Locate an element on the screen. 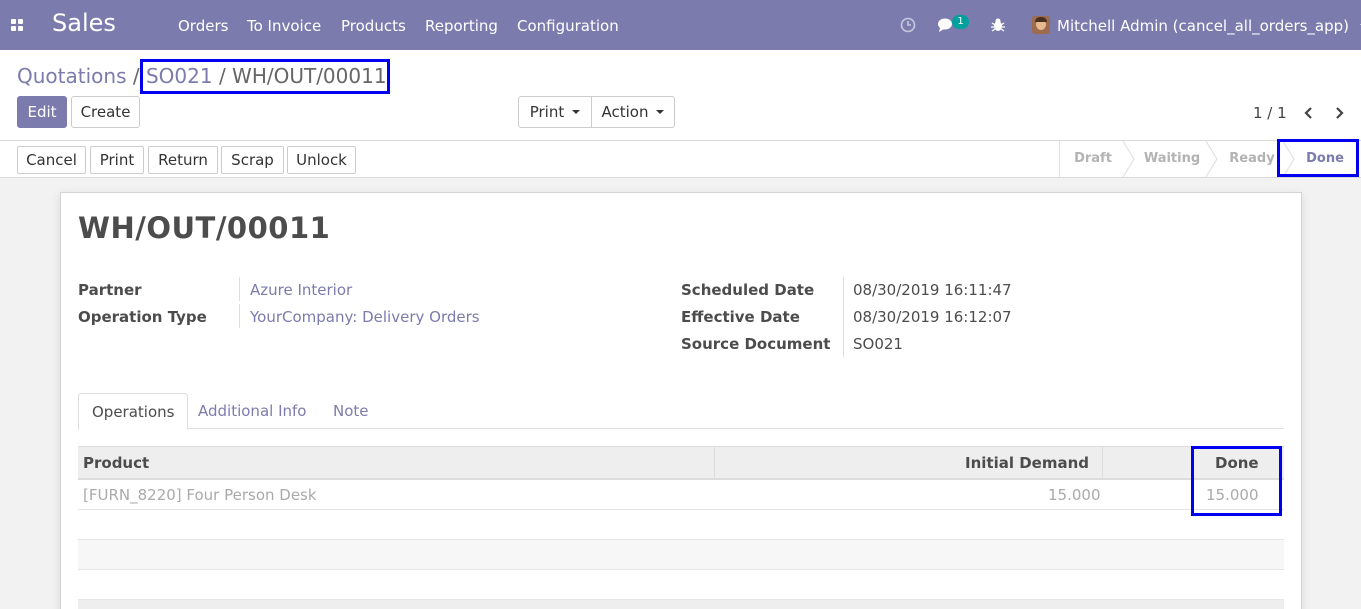 This screenshot has width=1361, height=609. notebook-tabs: Operations Additional Info Note is located at coordinates (681, 411).